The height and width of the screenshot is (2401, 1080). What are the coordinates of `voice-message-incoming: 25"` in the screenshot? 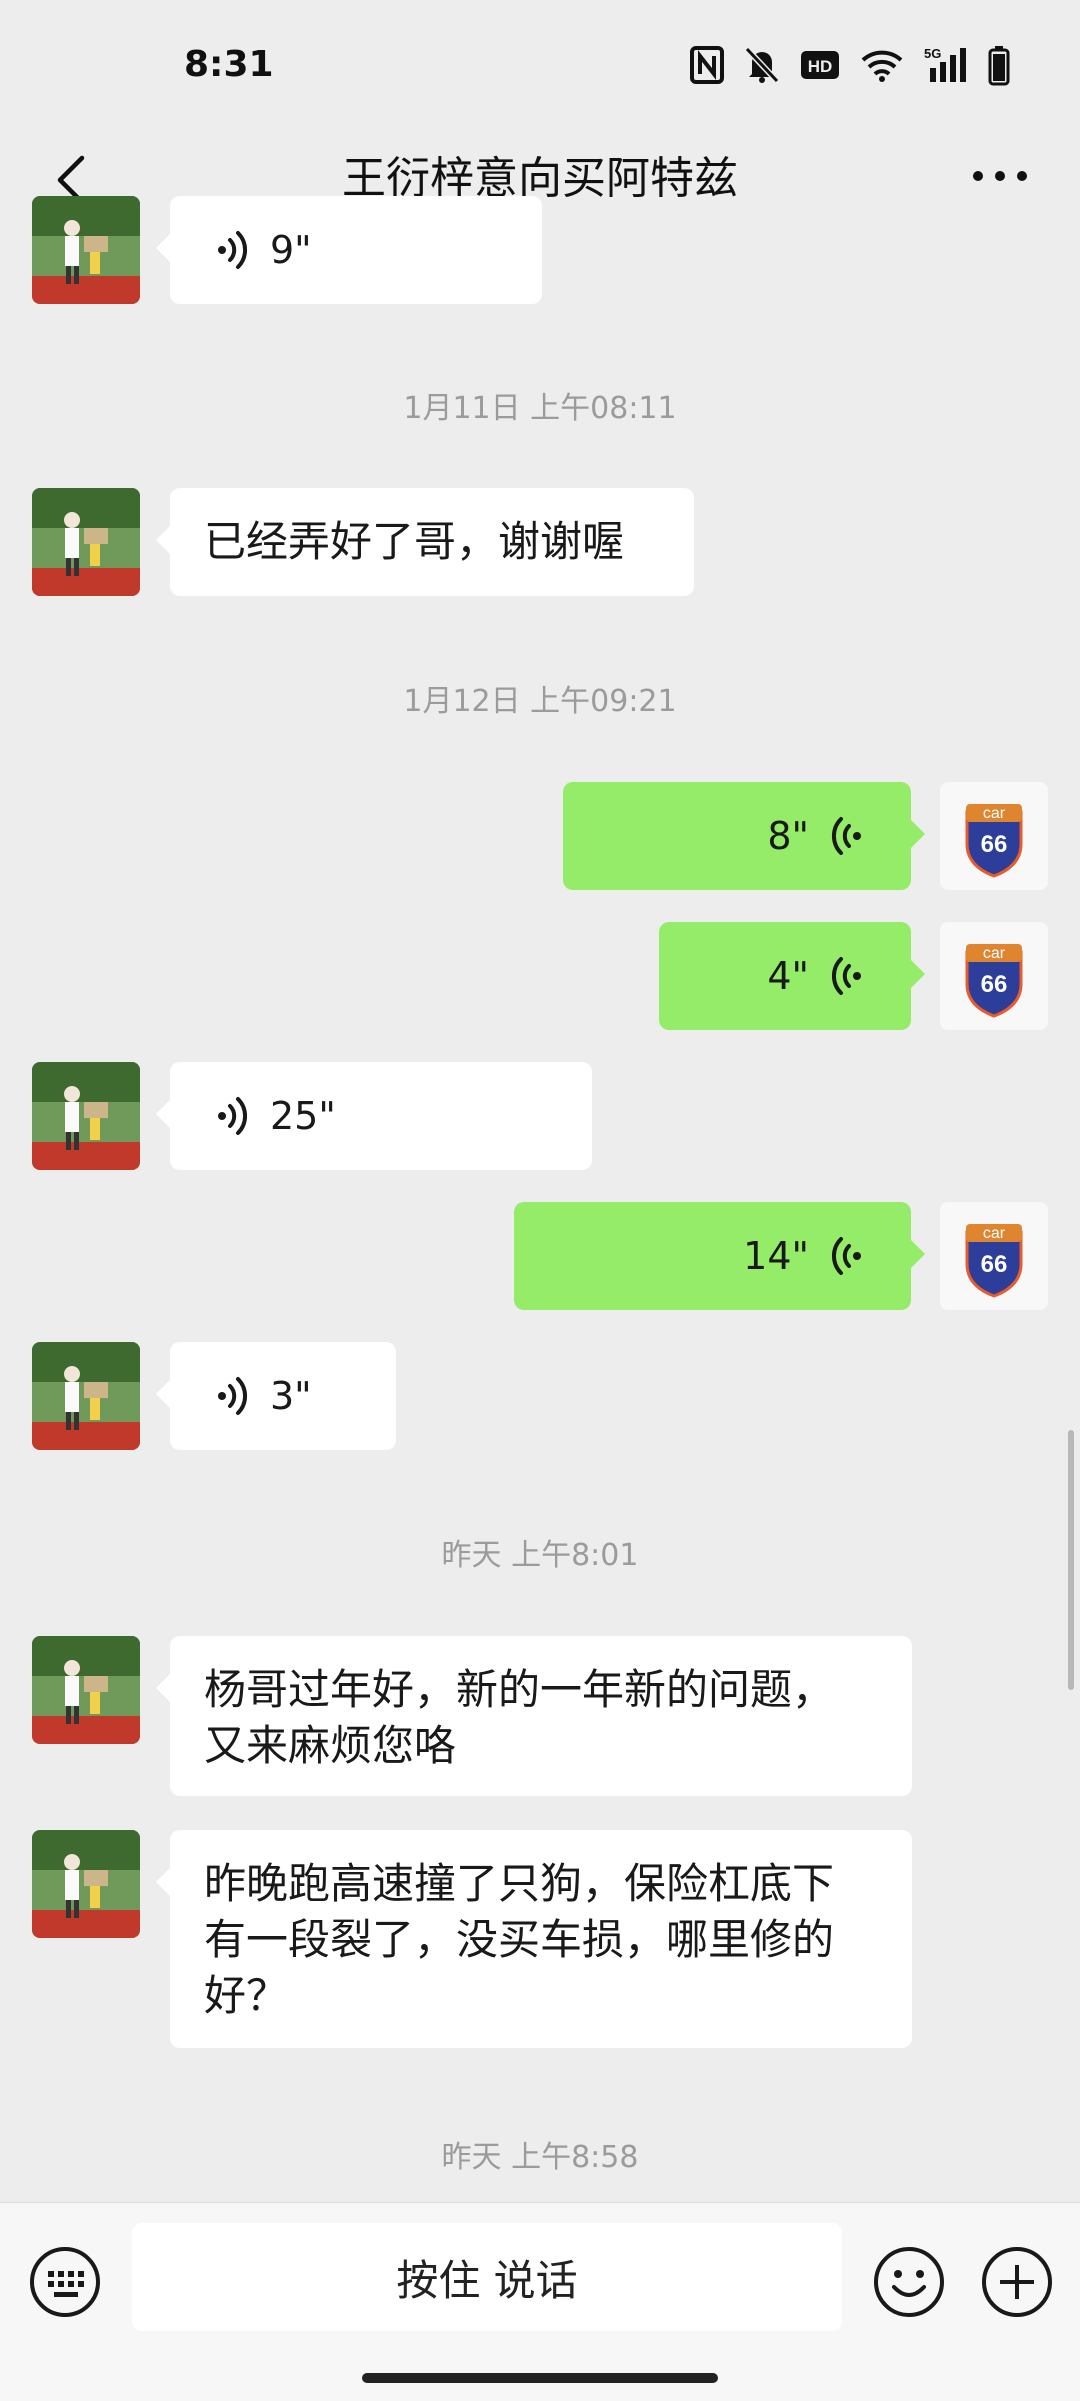 It's located at (374, 1116).